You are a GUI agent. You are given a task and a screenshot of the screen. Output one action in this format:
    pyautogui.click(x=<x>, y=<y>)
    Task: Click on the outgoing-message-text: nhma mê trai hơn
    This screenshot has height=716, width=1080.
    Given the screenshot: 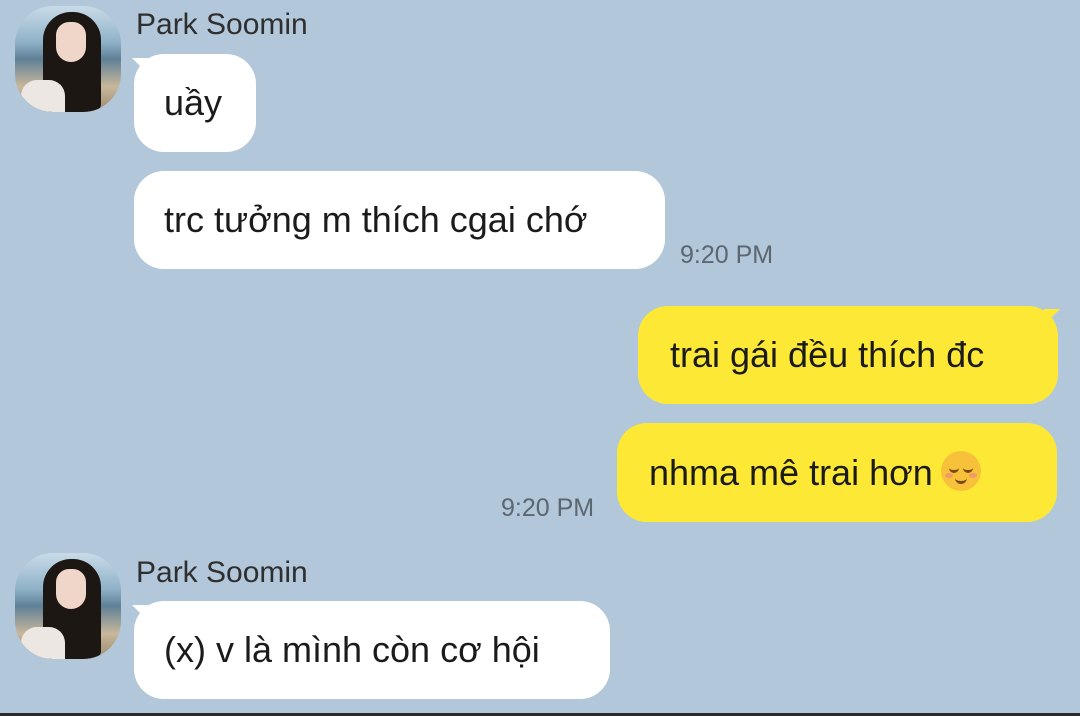 What is the action you would take?
    pyautogui.click(x=791, y=472)
    